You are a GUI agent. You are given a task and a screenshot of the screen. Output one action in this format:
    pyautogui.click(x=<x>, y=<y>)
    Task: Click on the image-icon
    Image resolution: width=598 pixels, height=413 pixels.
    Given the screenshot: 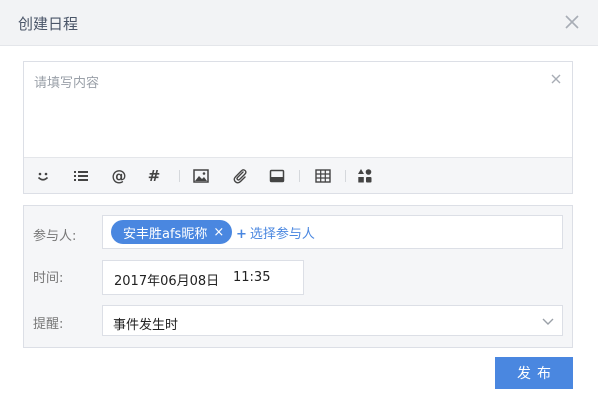 What is the action you would take?
    pyautogui.click(x=201, y=176)
    